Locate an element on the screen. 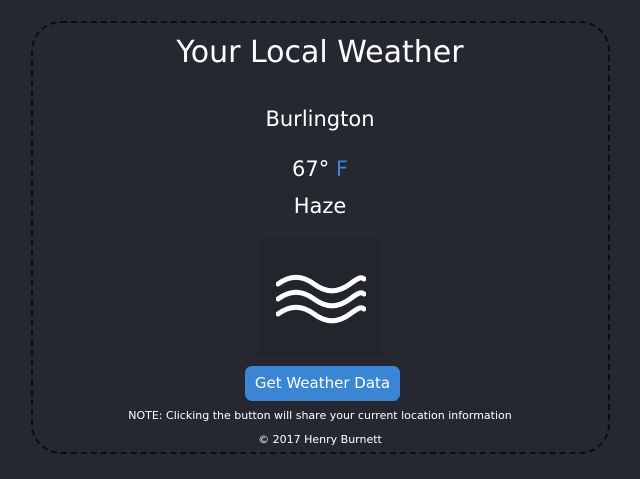 This screenshot has width=640, height=479. weather-icon-container is located at coordinates (320, 297).